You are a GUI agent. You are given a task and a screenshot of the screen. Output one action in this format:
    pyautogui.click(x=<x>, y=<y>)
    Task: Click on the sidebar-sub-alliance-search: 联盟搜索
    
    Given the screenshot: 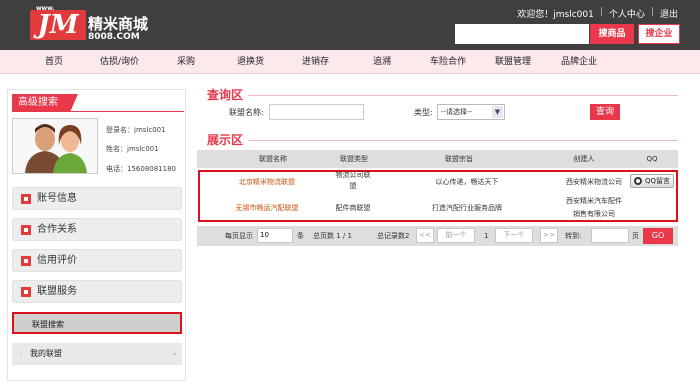 What is the action you would take?
    pyautogui.click(x=97, y=323)
    